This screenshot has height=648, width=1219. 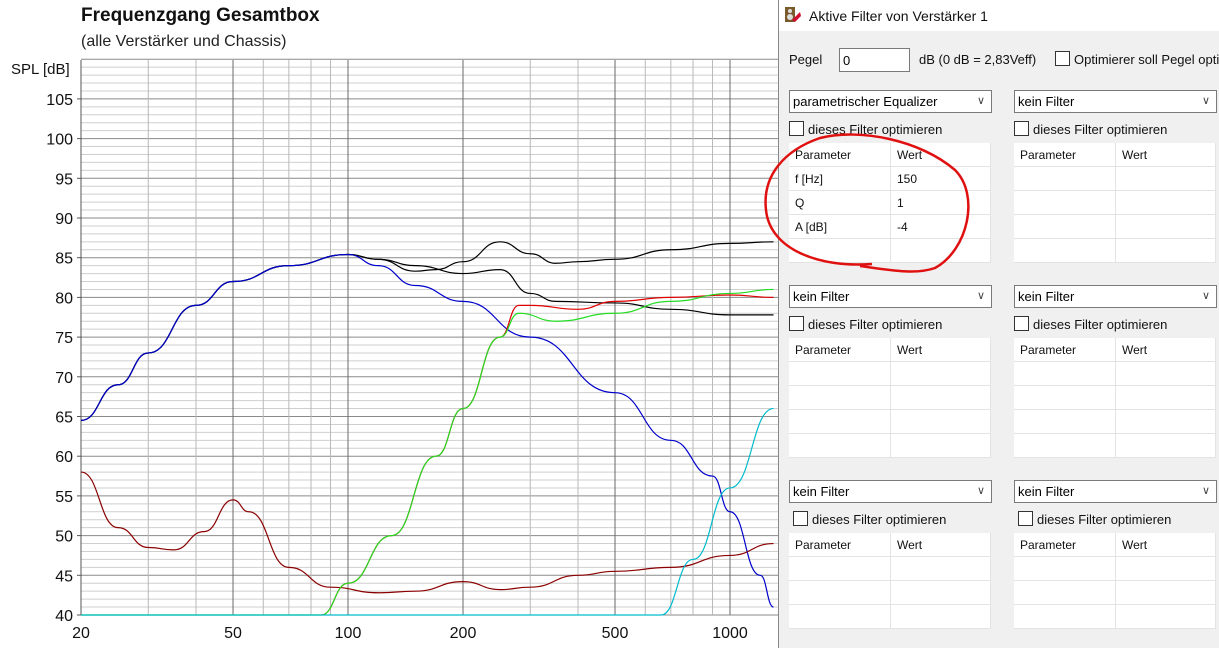 What do you see at coordinates (40, 69) in the screenshot?
I see `y-axis-label: SPL [dB]` at bounding box center [40, 69].